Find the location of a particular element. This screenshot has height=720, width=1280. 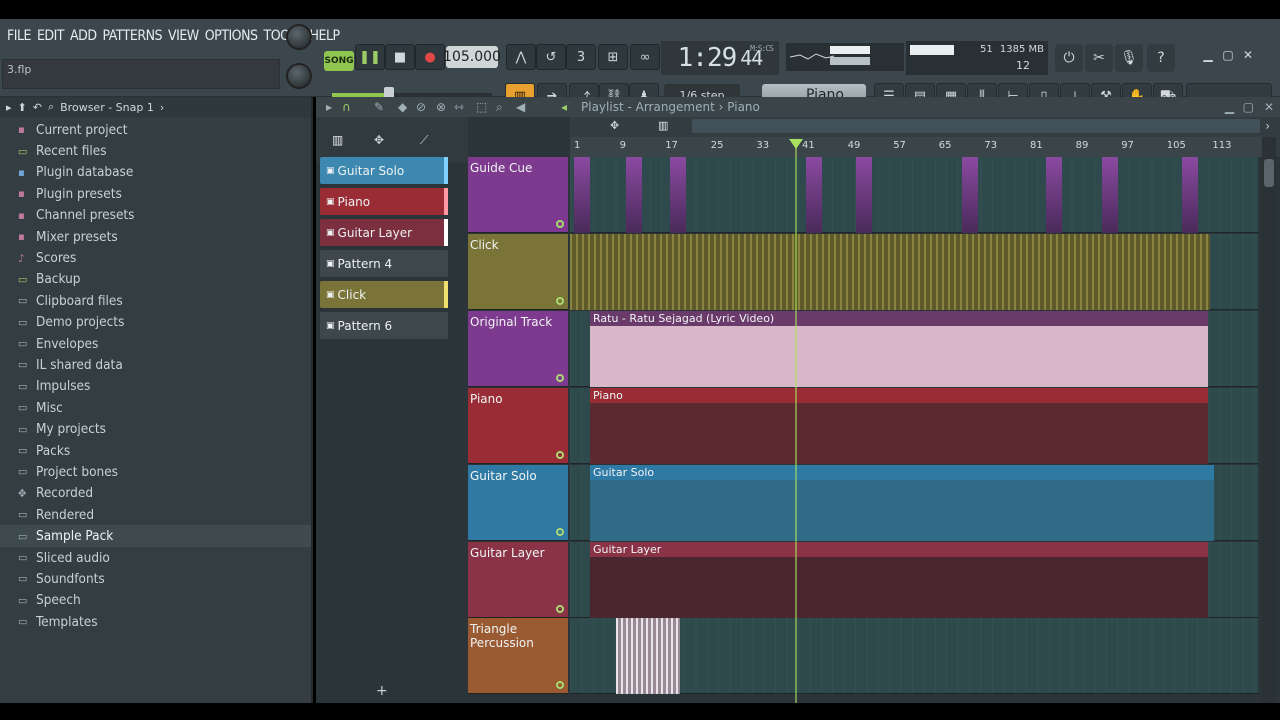

countdown-button: 3 is located at coordinates (581, 57).